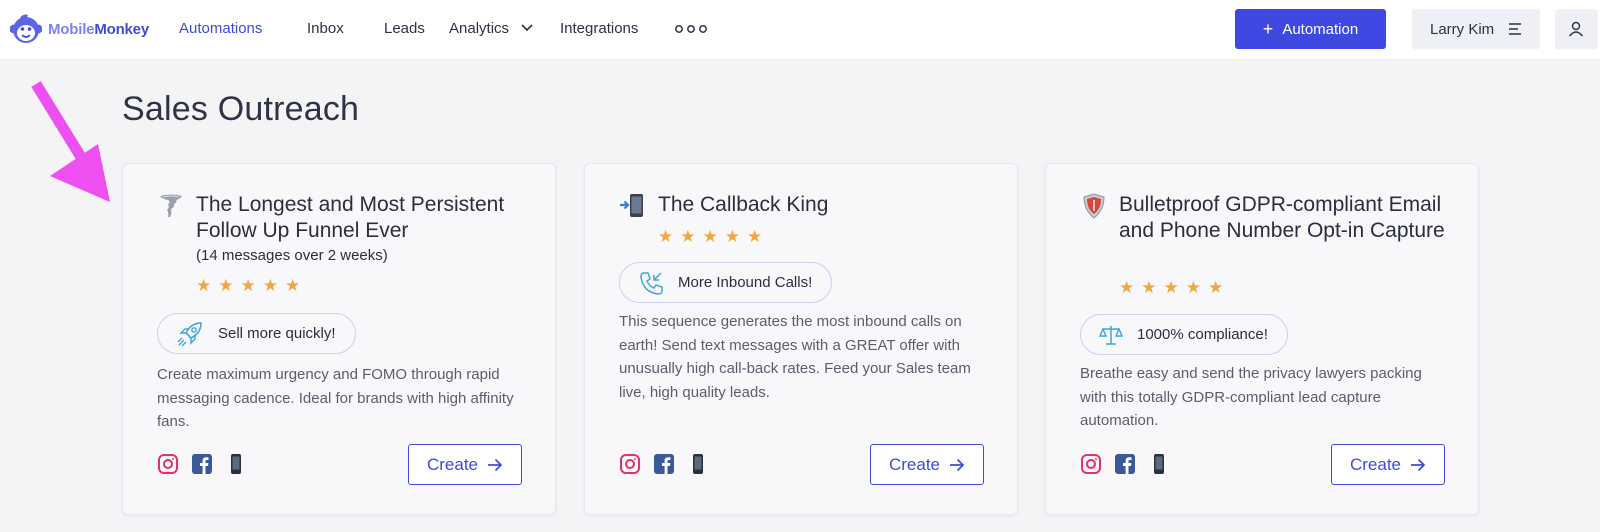 The height and width of the screenshot is (532, 1600). I want to click on brand-logo: MobileMonkey, so click(79, 29).